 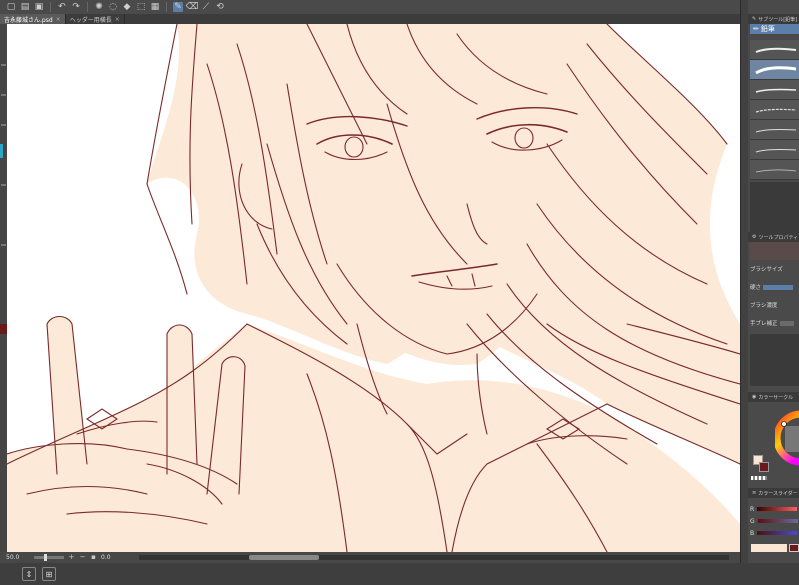 I want to click on save-icon: ▣, so click(x=39, y=7).